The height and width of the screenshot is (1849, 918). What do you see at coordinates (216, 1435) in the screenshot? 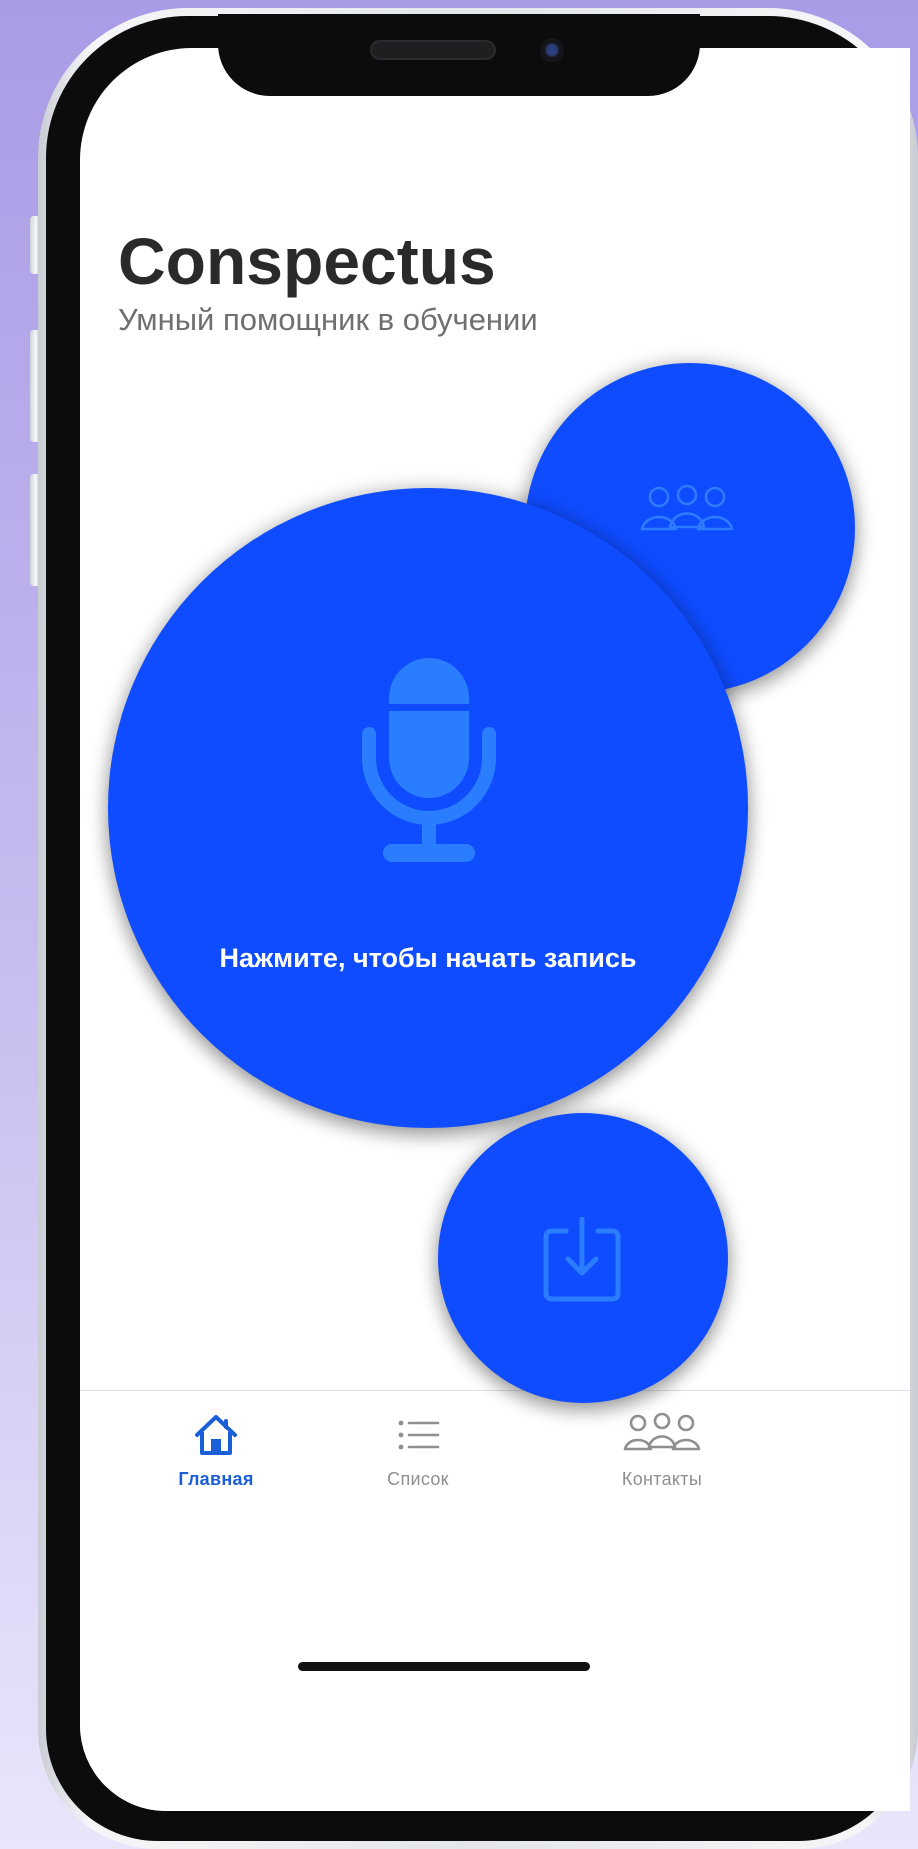
I see `house-icon` at bounding box center [216, 1435].